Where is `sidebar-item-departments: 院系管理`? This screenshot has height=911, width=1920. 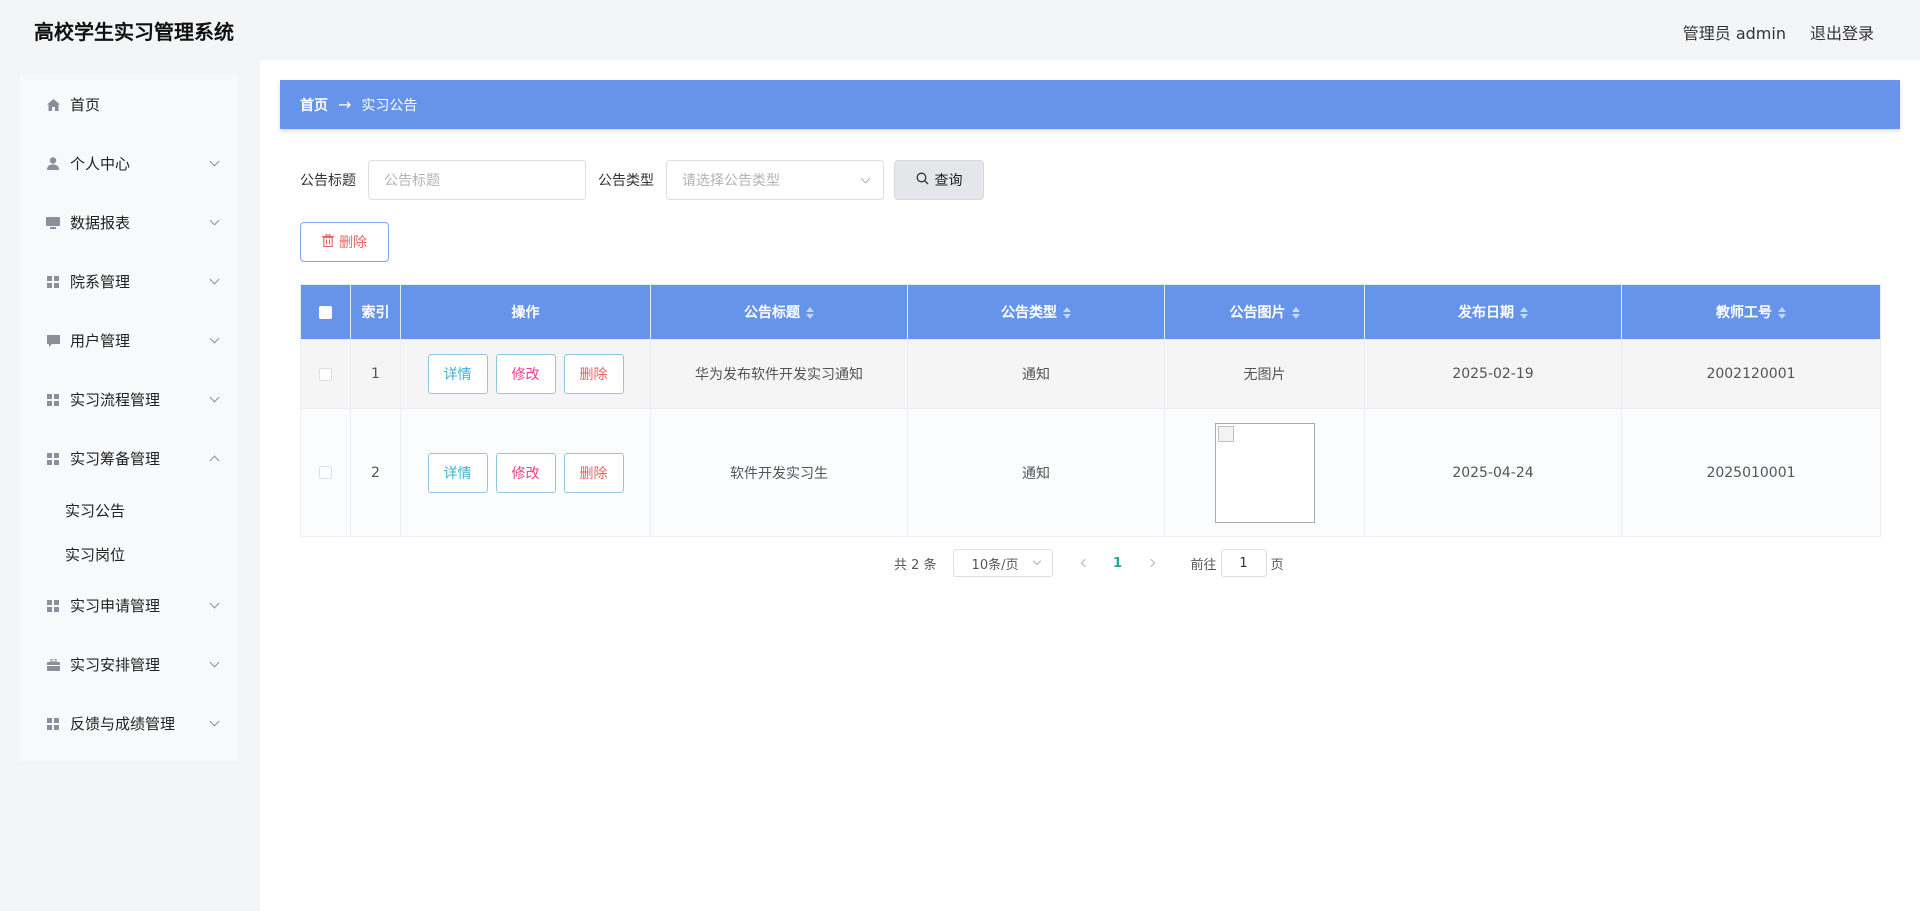 sidebar-item-departments: 院系管理 is located at coordinates (129, 281).